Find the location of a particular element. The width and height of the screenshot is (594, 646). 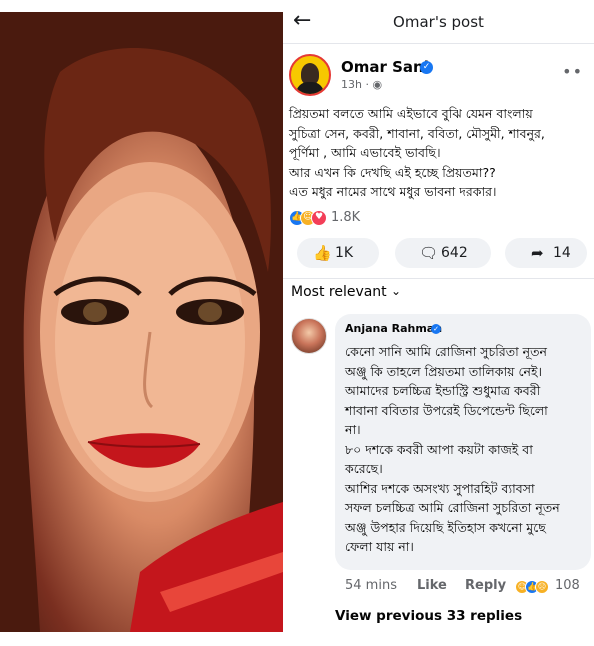

divider is located at coordinates (438, 278).